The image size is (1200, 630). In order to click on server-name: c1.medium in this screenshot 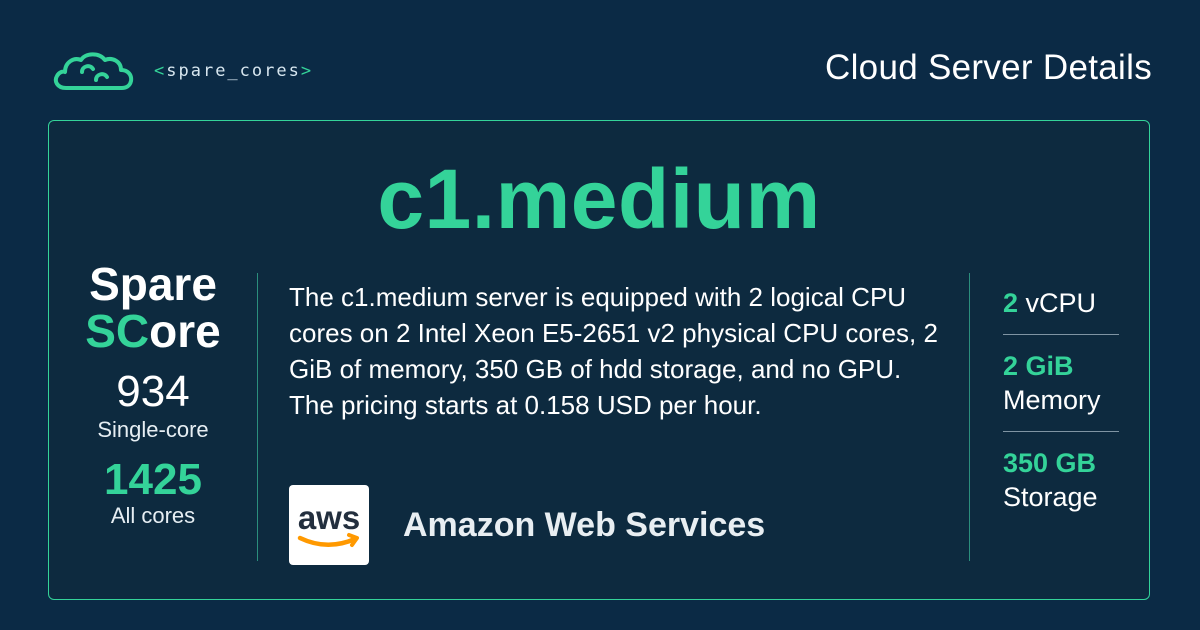, I will do `click(599, 199)`.